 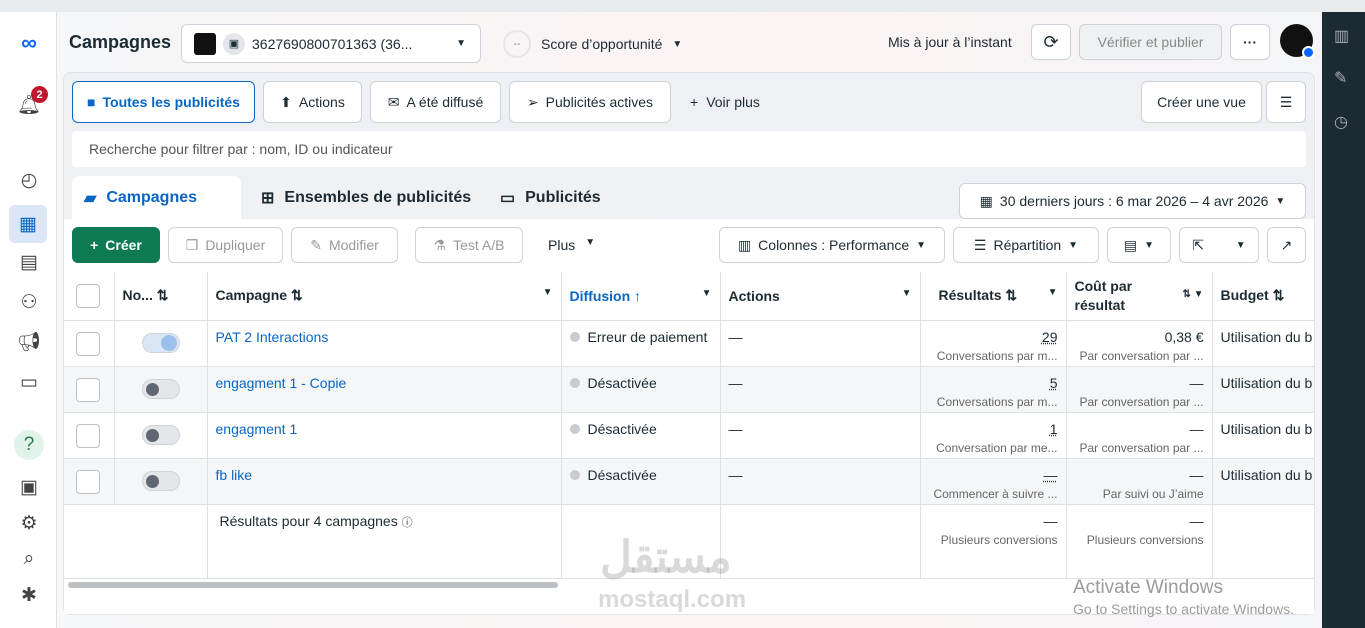 I want to click on settings-gear-icon: ⚙, so click(x=29, y=523).